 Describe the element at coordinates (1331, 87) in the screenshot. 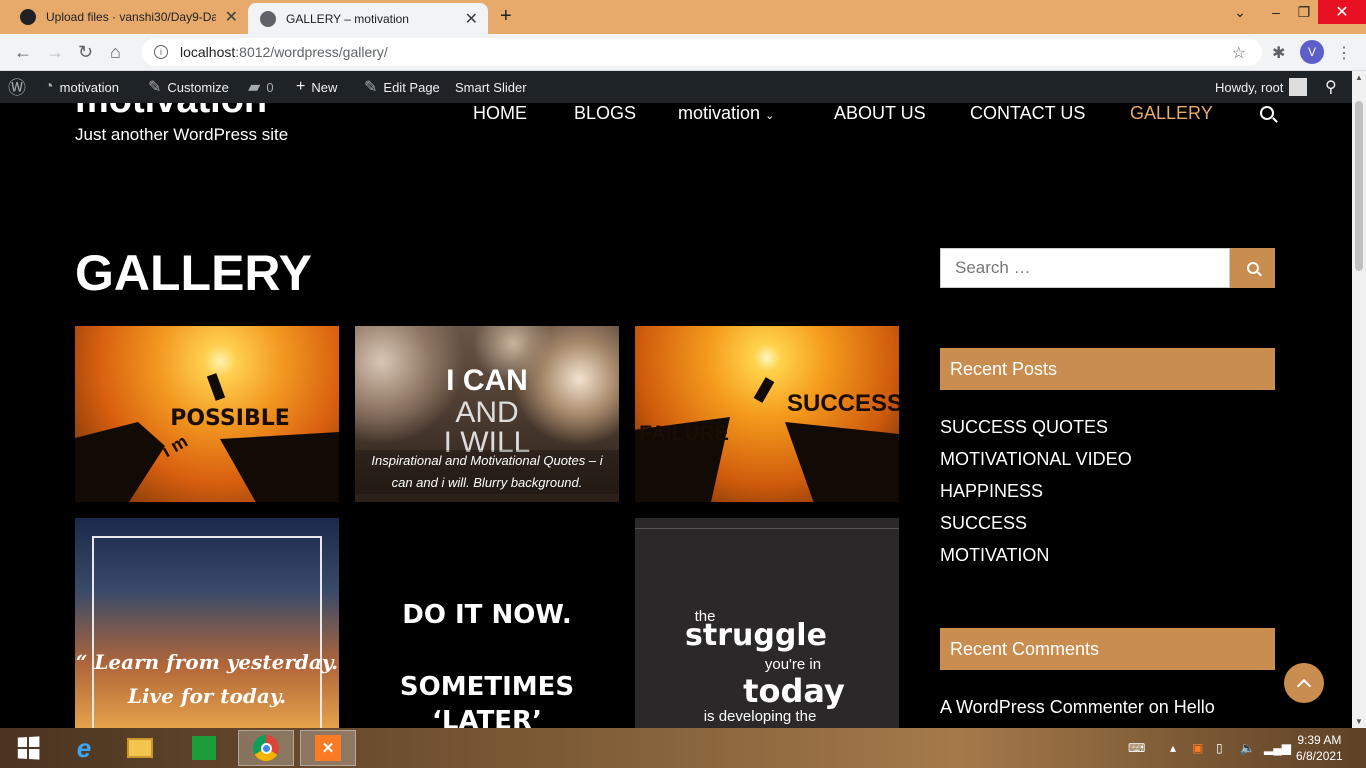

I see `admin-search-icon: ⚲` at that location.